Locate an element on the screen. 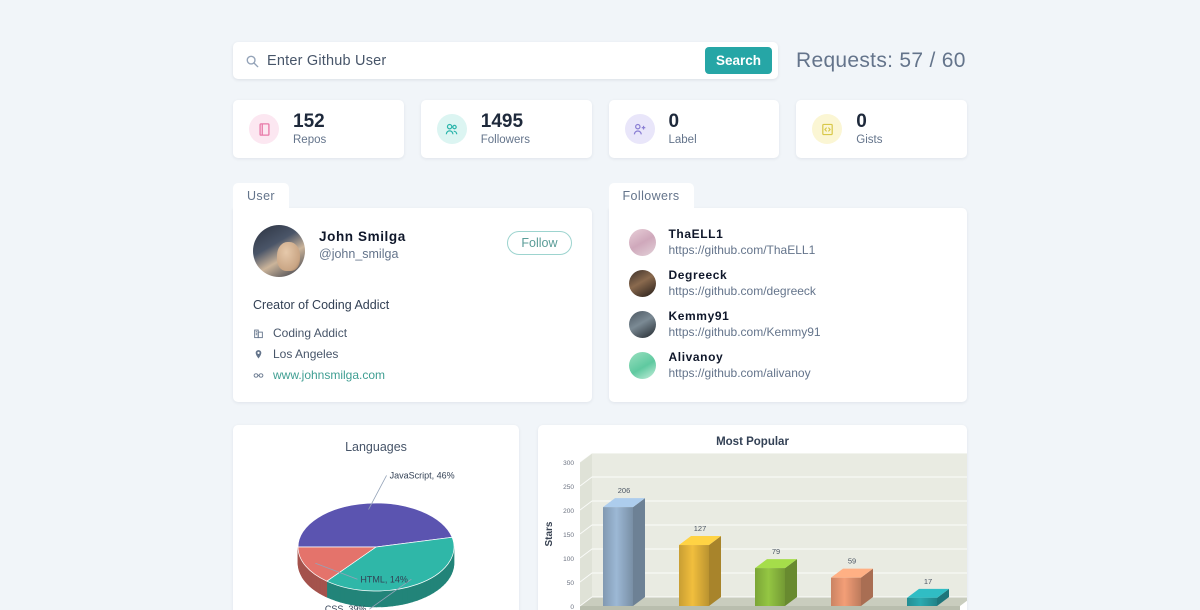 This screenshot has width=1200, height=610. avatar is located at coordinates (279, 251).